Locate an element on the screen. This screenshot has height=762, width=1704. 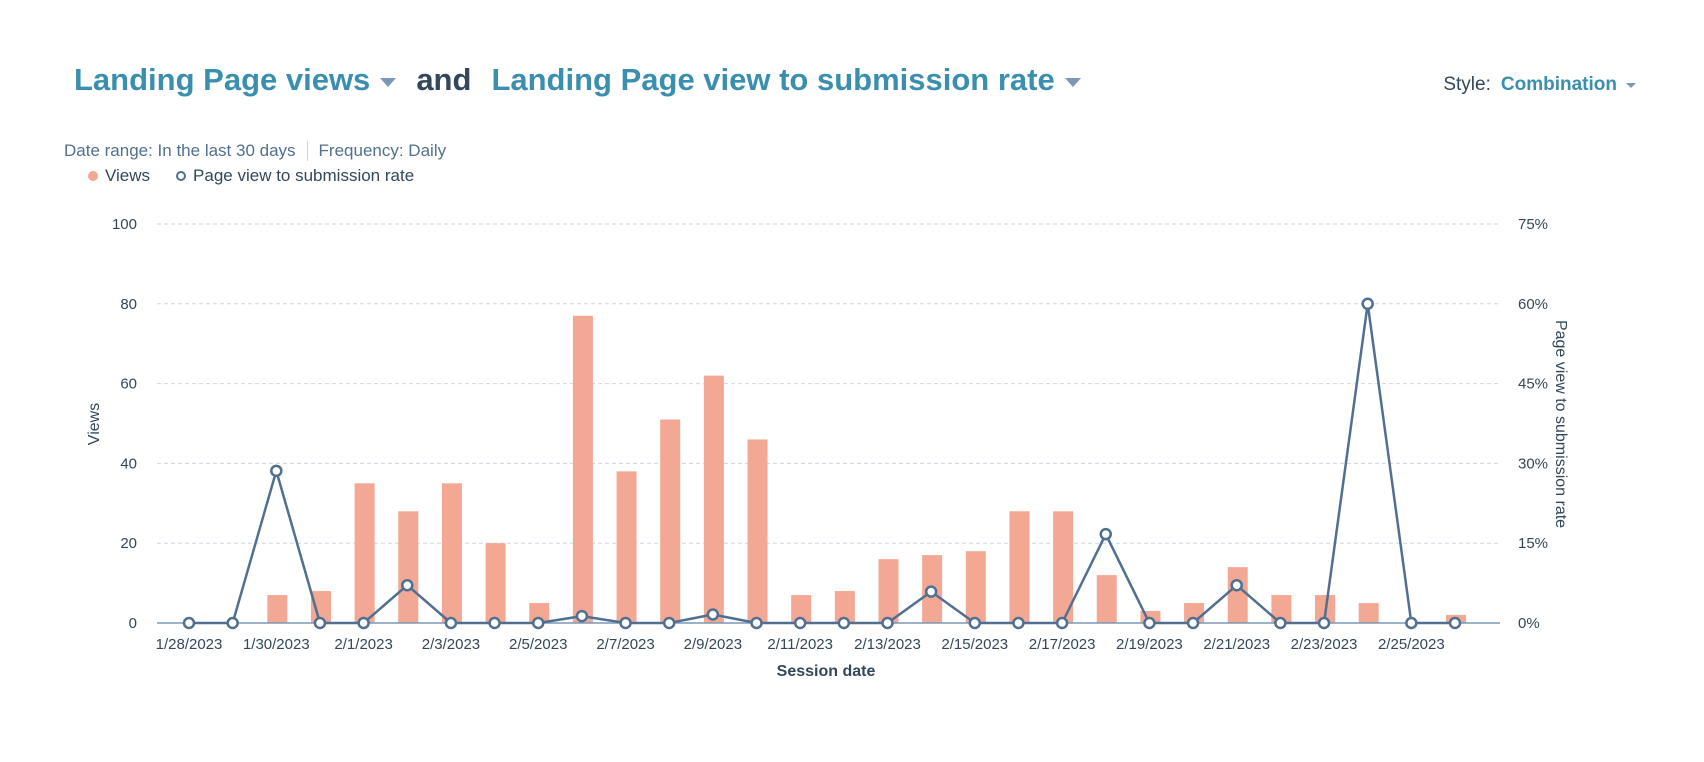
y-tick-left: 0 is located at coordinates (133, 623).